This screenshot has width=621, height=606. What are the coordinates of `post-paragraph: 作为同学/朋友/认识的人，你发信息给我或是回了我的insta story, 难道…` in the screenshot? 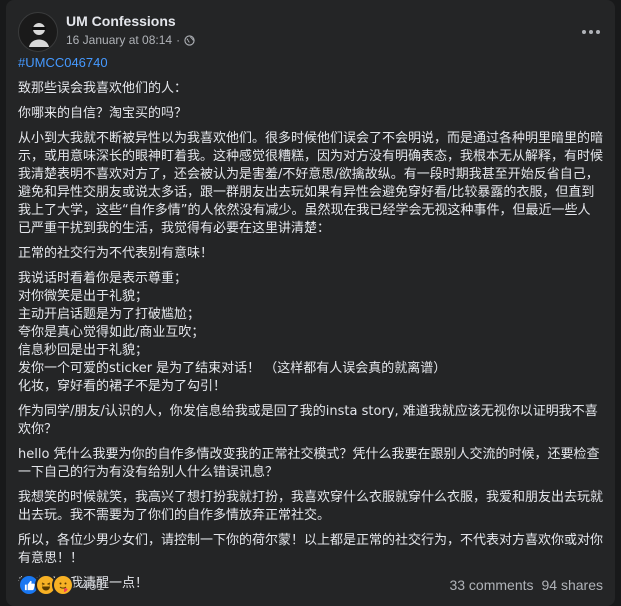 It's located at (308, 420).